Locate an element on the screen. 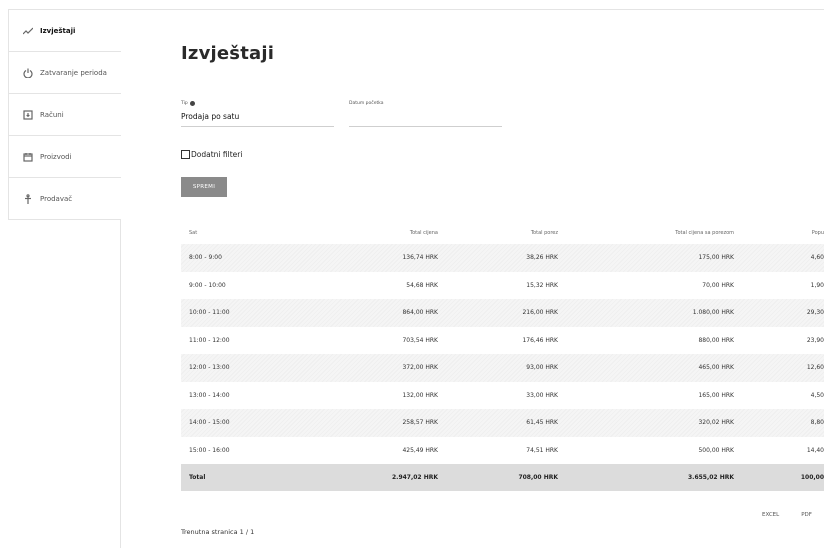  table-cell: 880,00 HRK is located at coordinates (716, 340).